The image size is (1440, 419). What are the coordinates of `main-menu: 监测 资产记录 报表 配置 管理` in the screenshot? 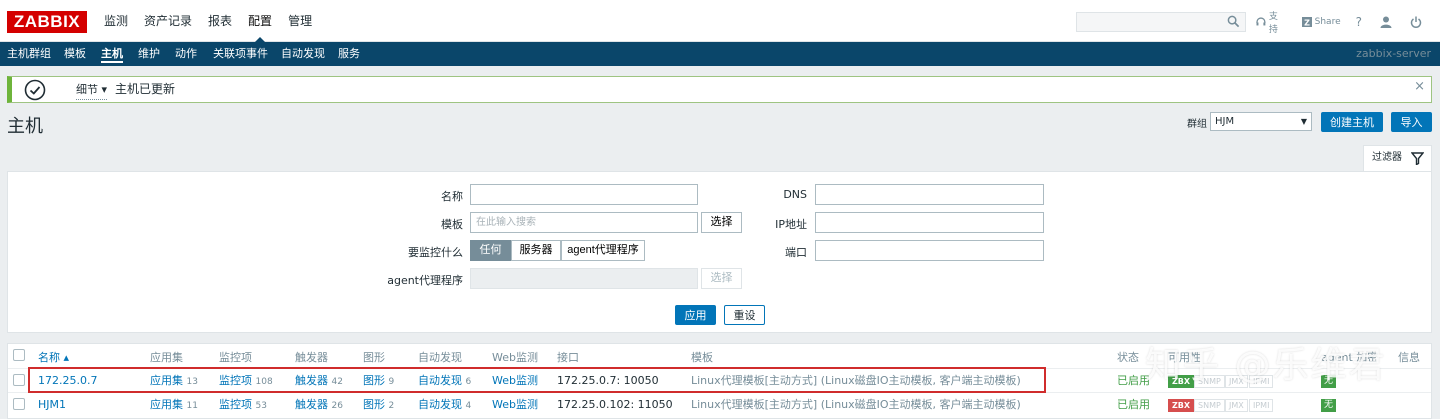 It's located at (208, 21).